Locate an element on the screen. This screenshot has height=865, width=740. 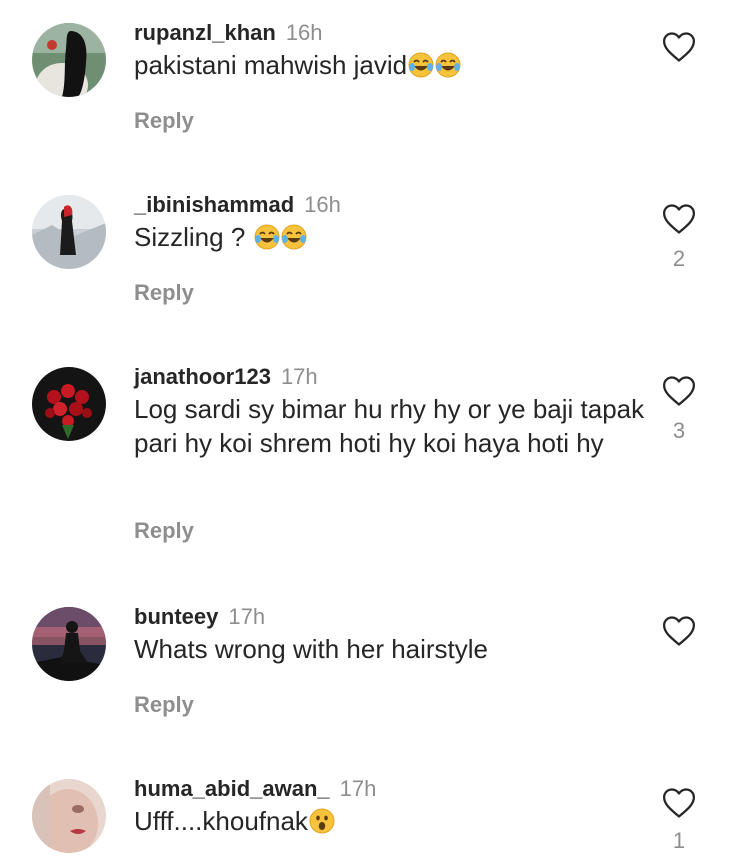
comment-text: pakistani mahwish javid is located at coordinates (394, 65).